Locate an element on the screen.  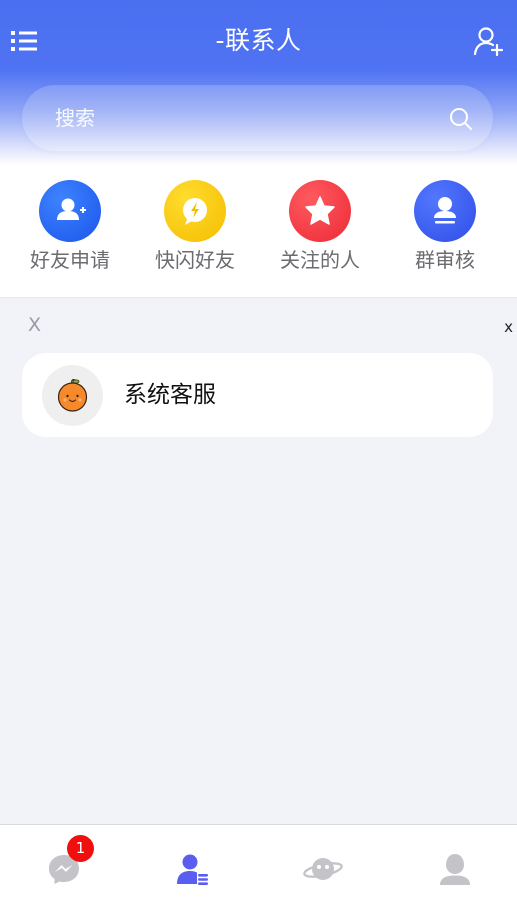
nav-contacts is located at coordinates (193, 864).